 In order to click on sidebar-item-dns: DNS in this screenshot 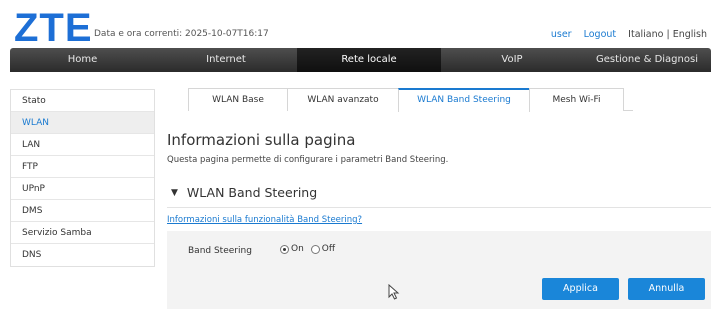, I will do `click(82, 255)`.